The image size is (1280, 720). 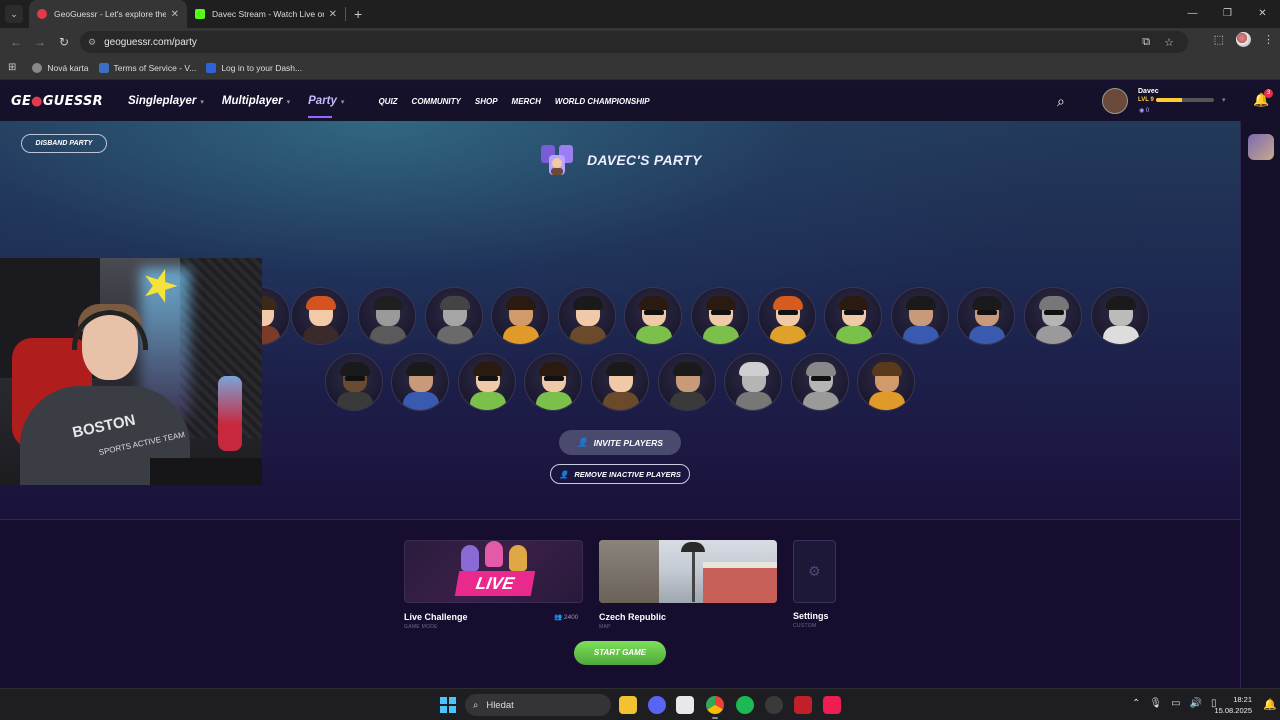 What do you see at coordinates (436, 101) in the screenshot?
I see `nav-community: COMMUNITY` at bounding box center [436, 101].